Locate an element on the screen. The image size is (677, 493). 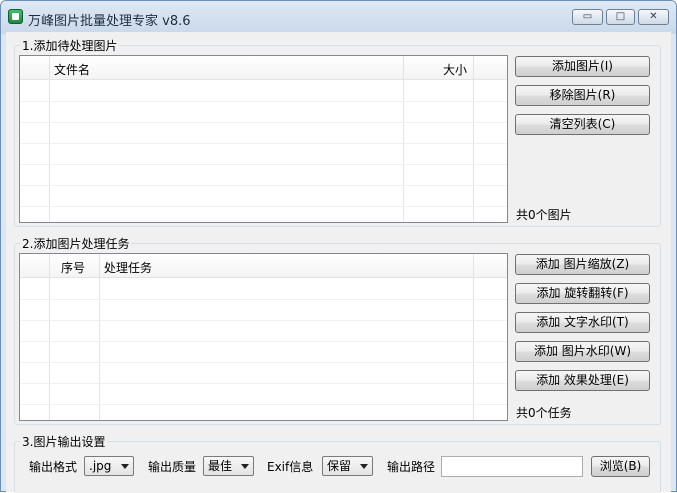
output-format-select: .jpg is located at coordinates (109, 466).